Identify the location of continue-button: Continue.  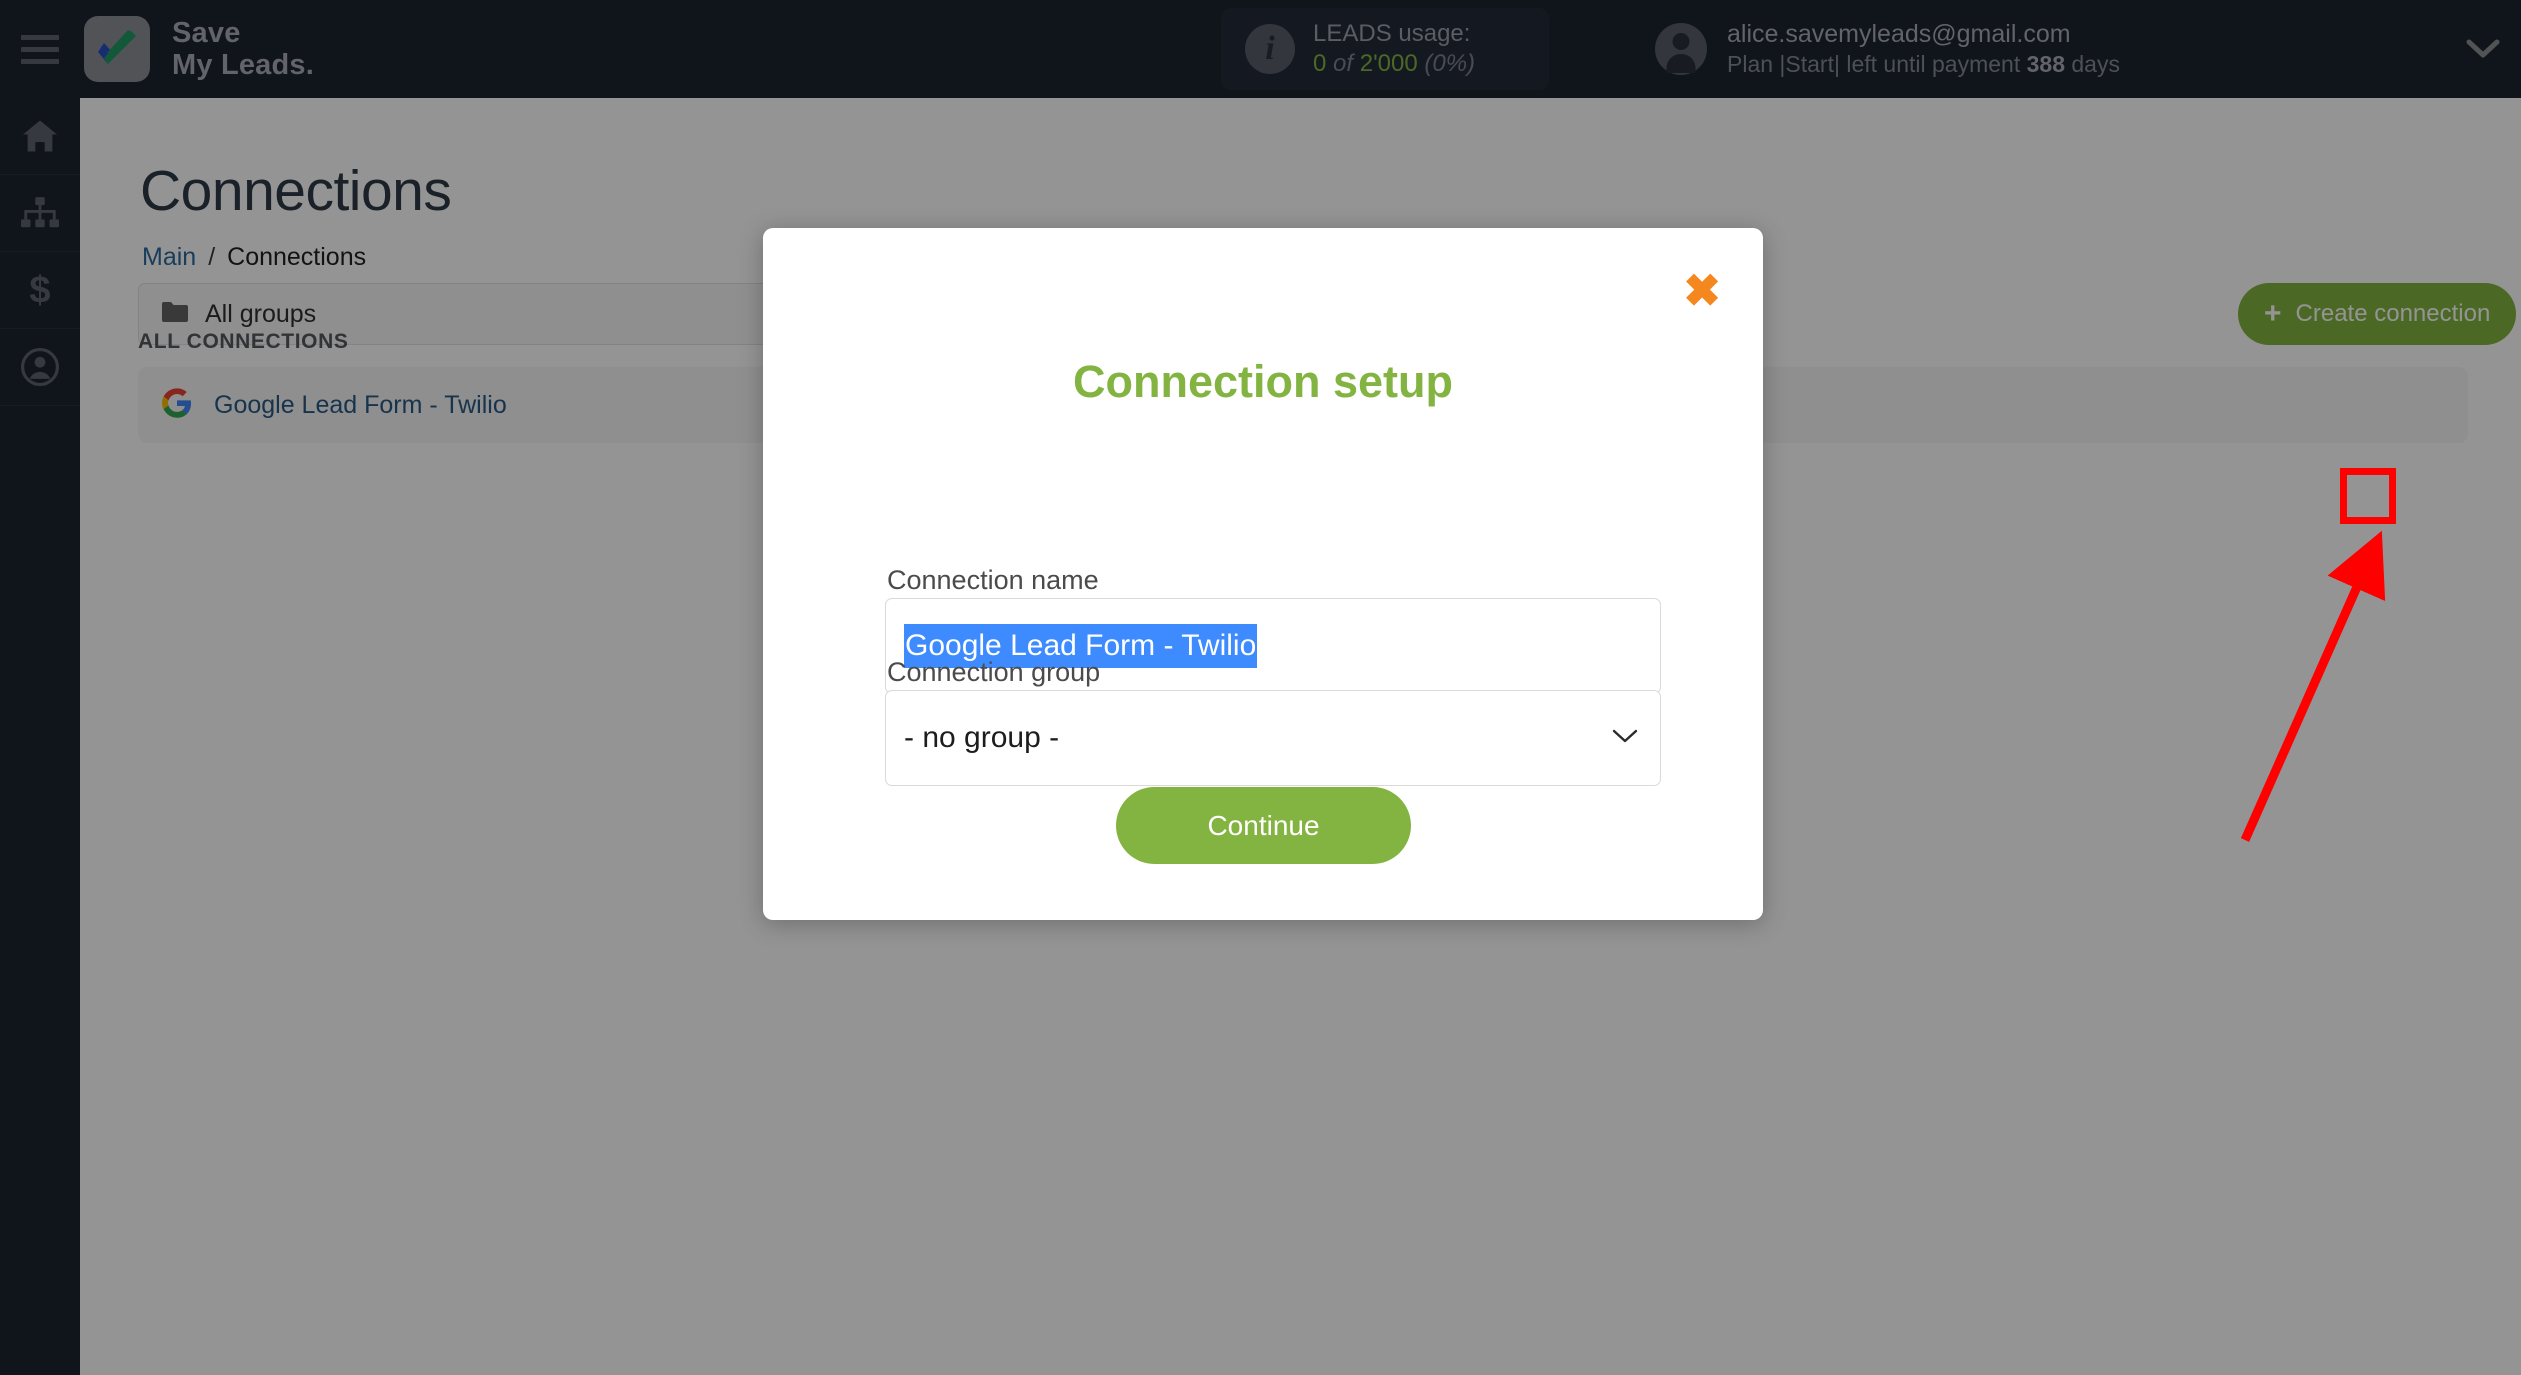
(1263, 825).